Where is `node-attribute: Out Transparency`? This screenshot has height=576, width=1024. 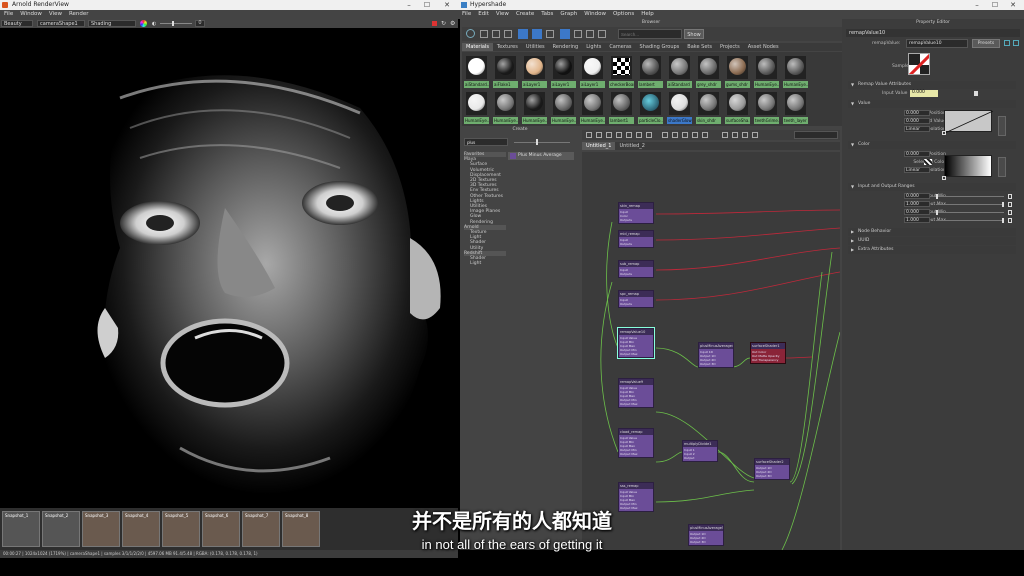
node-attribute: Out Transparency is located at coordinates (768, 360).